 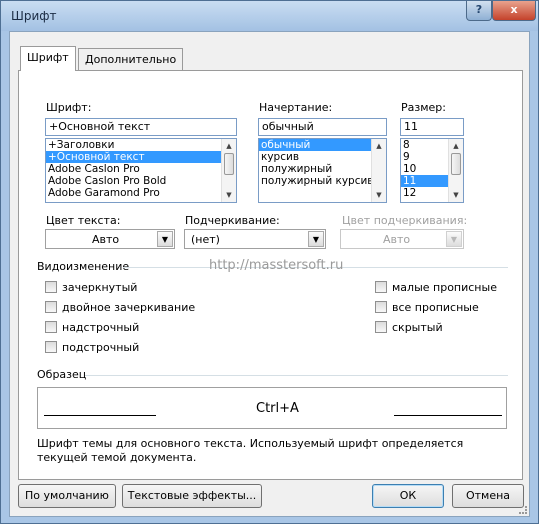 What do you see at coordinates (83, 220) in the screenshot?
I see `text-color-label: Цвет текста:` at bounding box center [83, 220].